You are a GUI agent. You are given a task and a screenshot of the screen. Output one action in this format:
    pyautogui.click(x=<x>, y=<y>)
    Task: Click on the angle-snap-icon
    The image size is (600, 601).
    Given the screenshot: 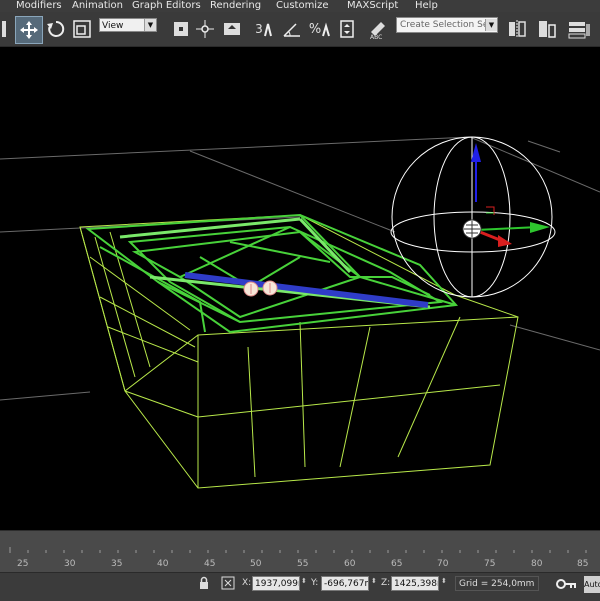 What is the action you would take?
    pyautogui.click(x=291, y=30)
    